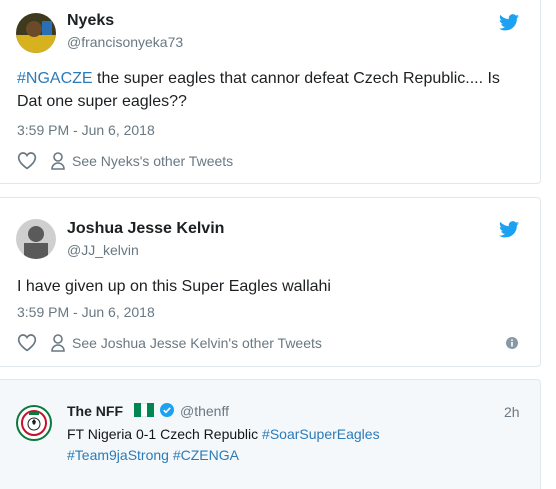 The image size is (556, 489). What do you see at coordinates (321, 434) in the screenshot?
I see `hashtag-link: #SoarSuperEagles` at bounding box center [321, 434].